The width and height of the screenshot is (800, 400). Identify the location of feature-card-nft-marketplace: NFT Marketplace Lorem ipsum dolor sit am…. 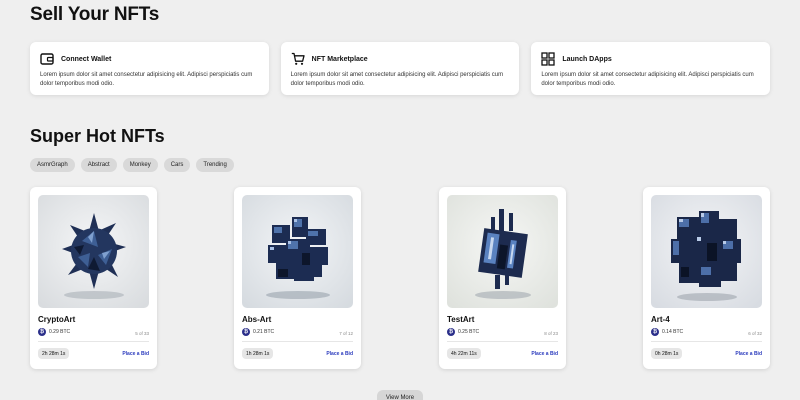
(400, 68).